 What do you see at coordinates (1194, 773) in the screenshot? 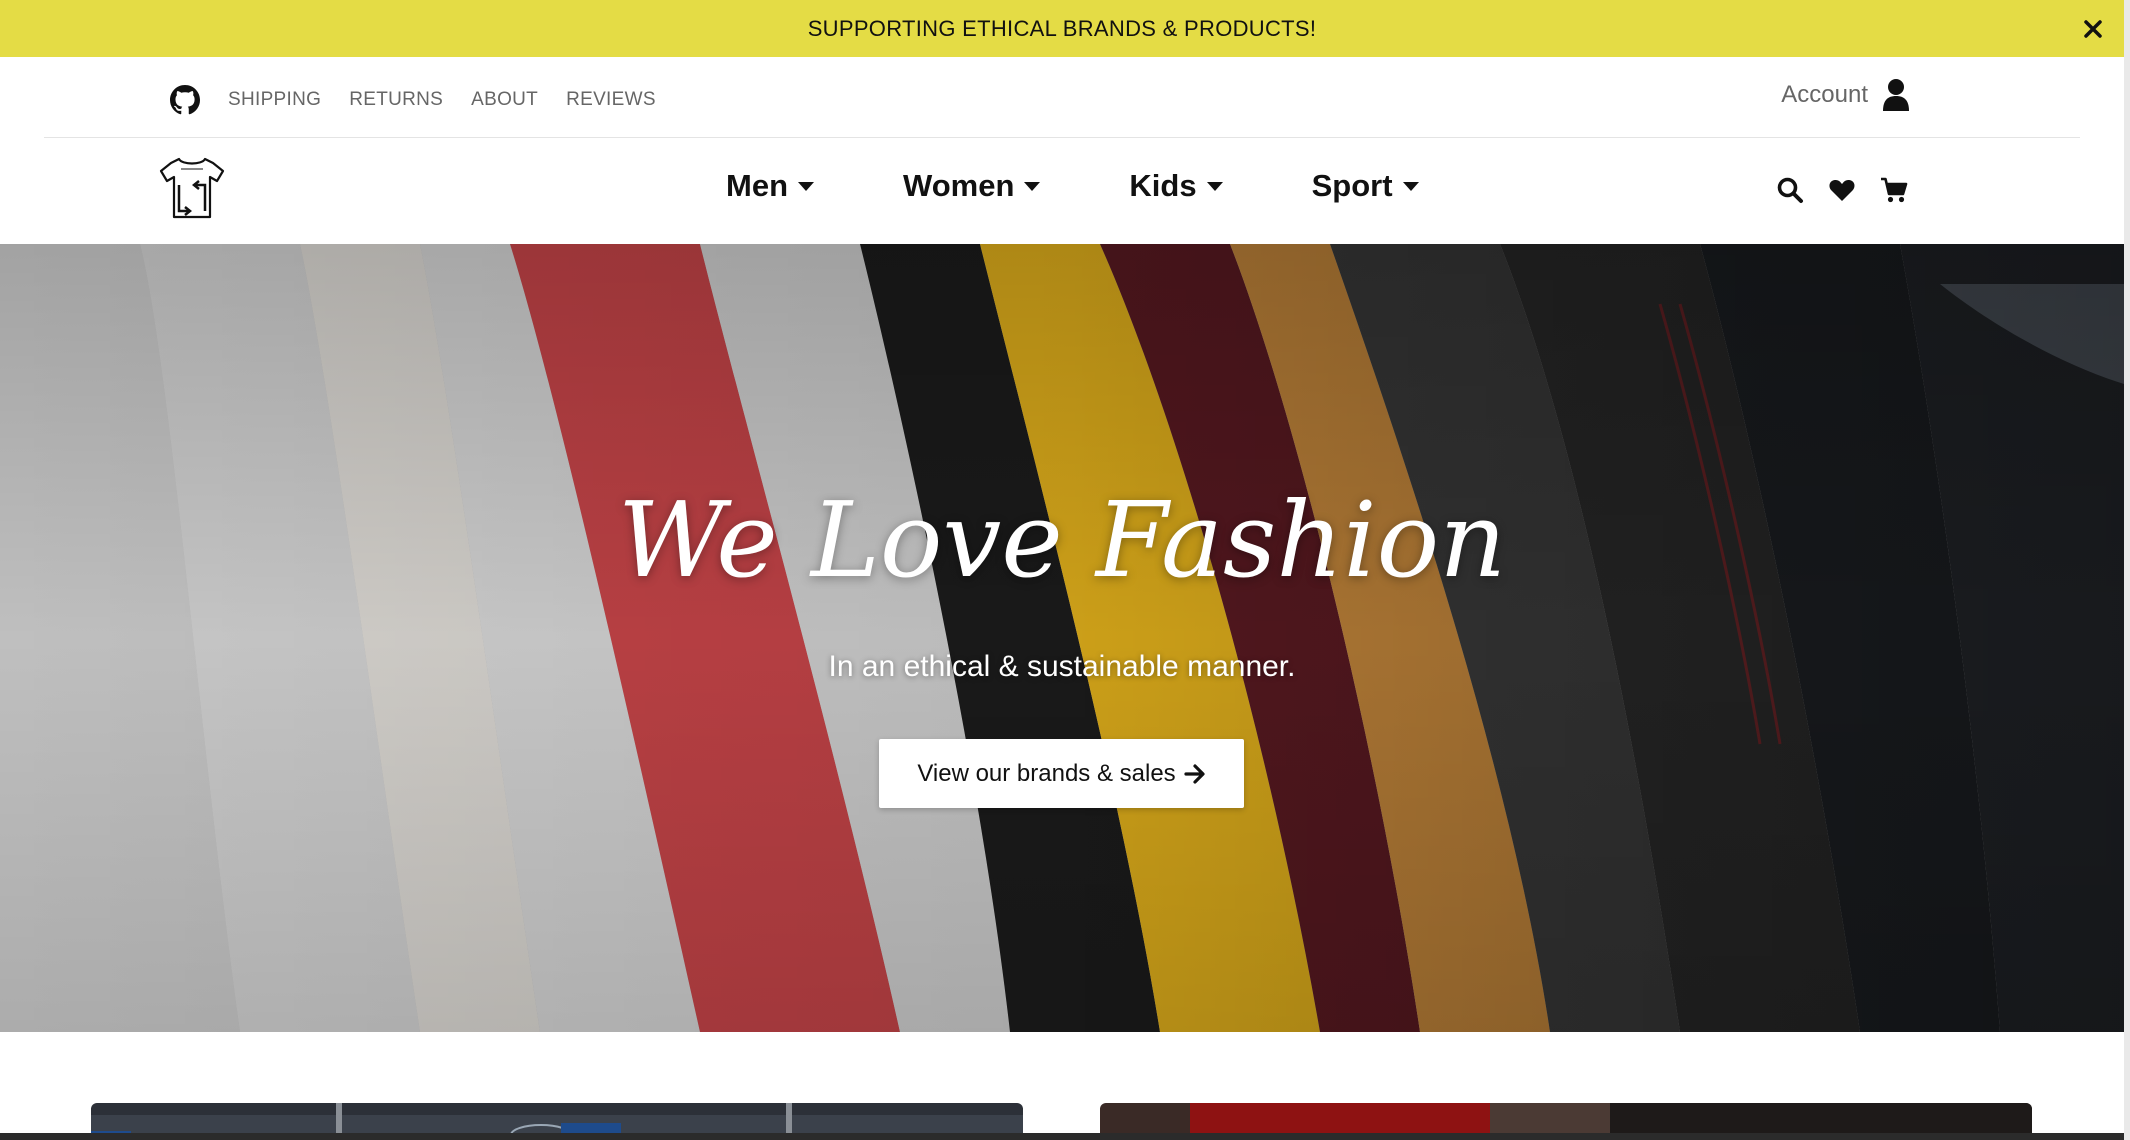
I see `arrow-right-icon` at bounding box center [1194, 773].